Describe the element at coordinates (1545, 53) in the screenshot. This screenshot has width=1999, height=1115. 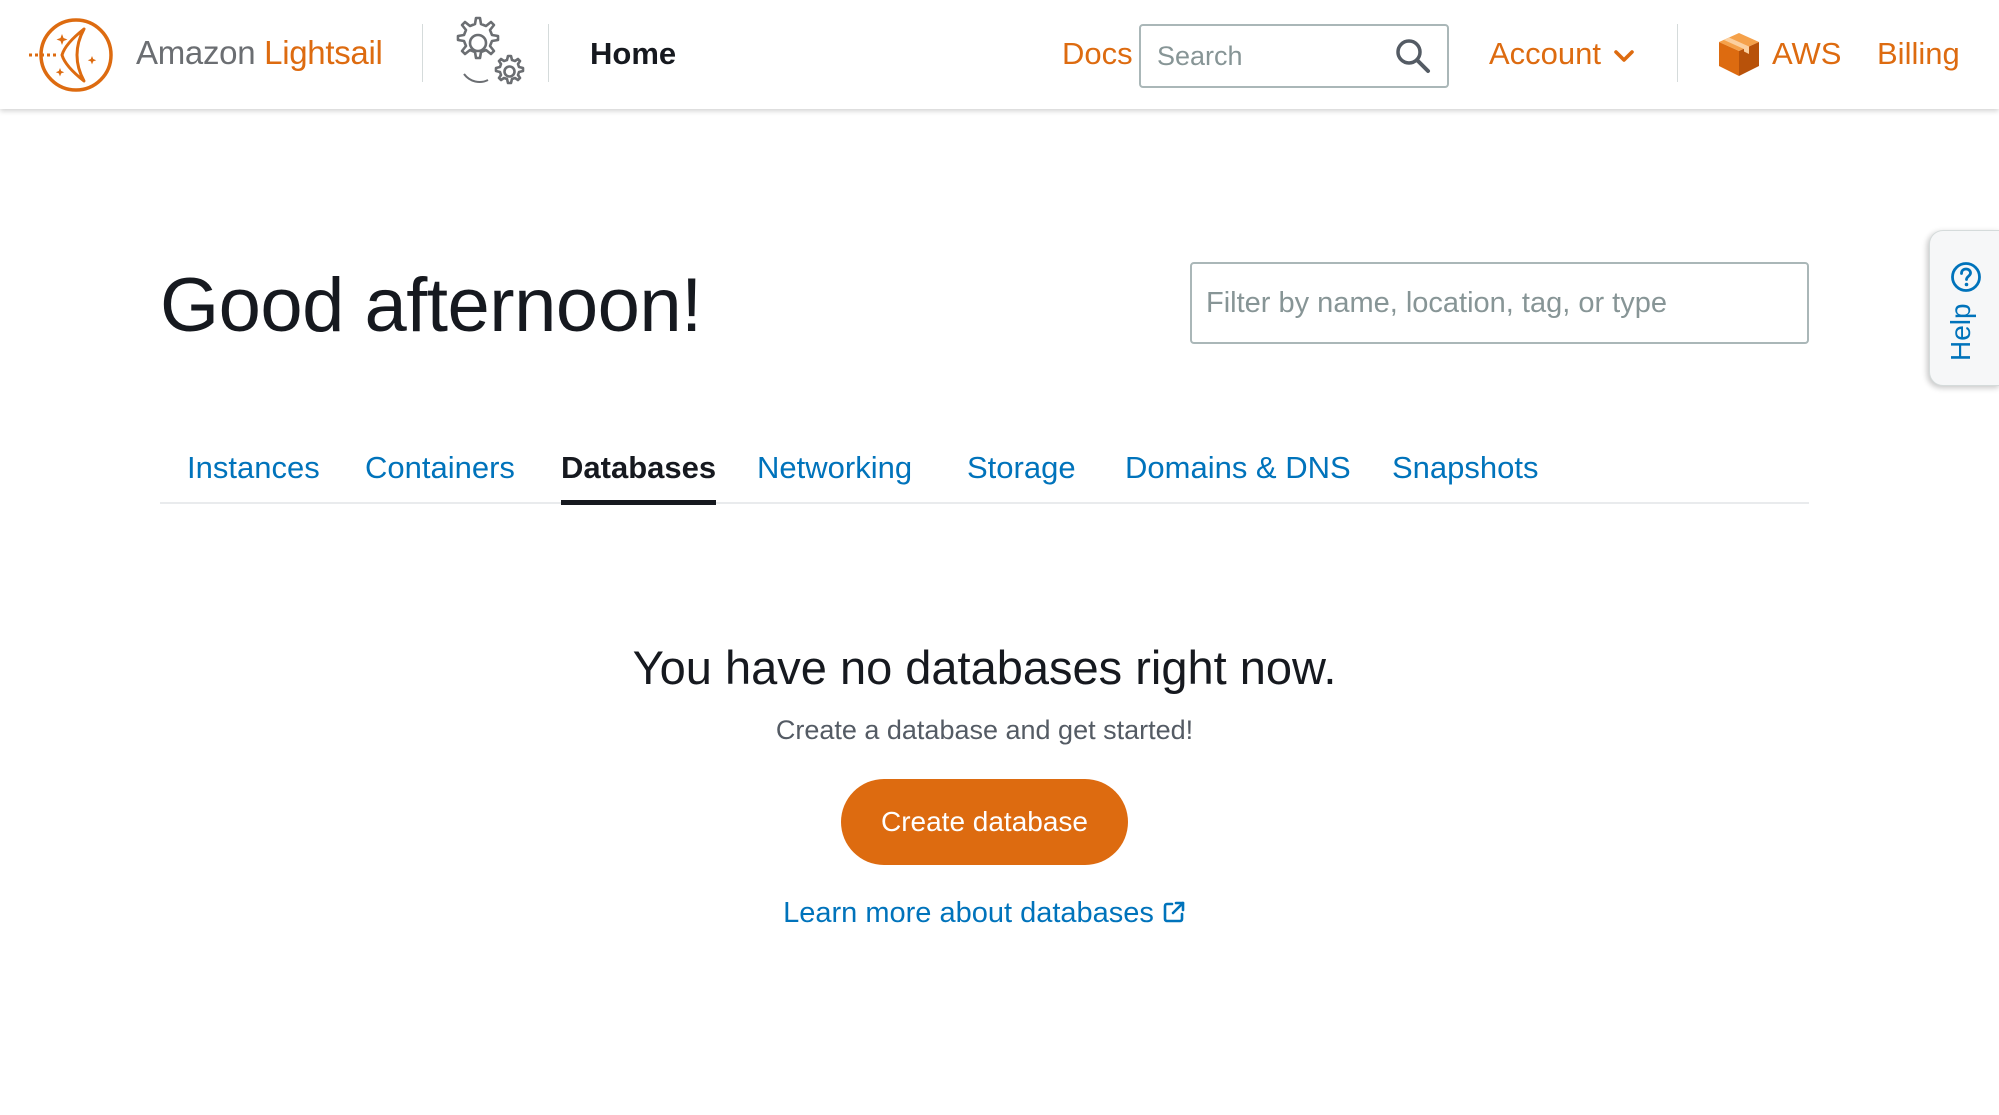
I see `account-label: Account` at that location.